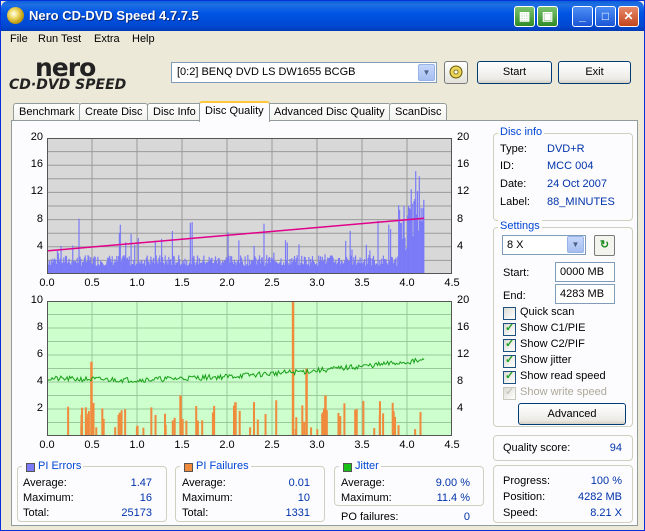 The width and height of the screenshot is (645, 531). What do you see at coordinates (107, 39) in the screenshot?
I see `menu-extra: Extra` at bounding box center [107, 39].